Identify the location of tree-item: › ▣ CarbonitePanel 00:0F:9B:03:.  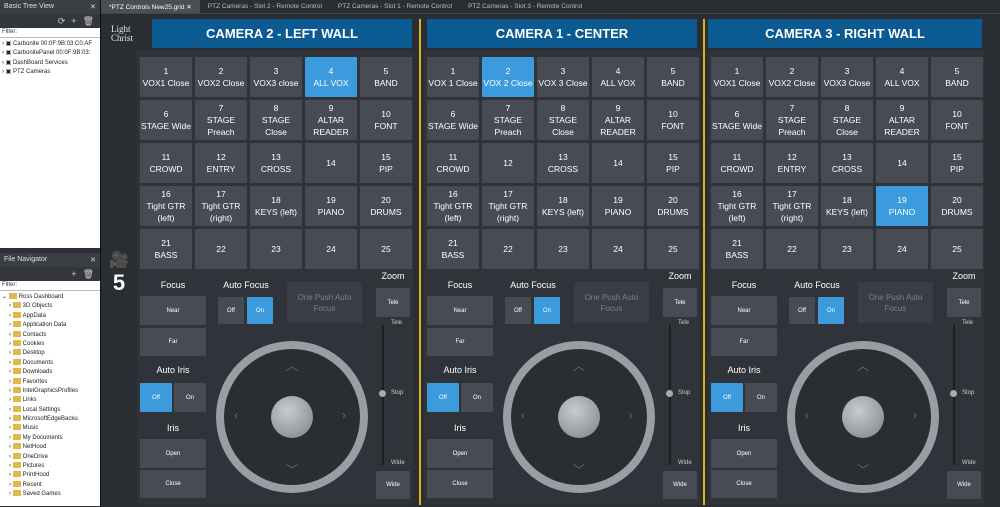
(50, 53).